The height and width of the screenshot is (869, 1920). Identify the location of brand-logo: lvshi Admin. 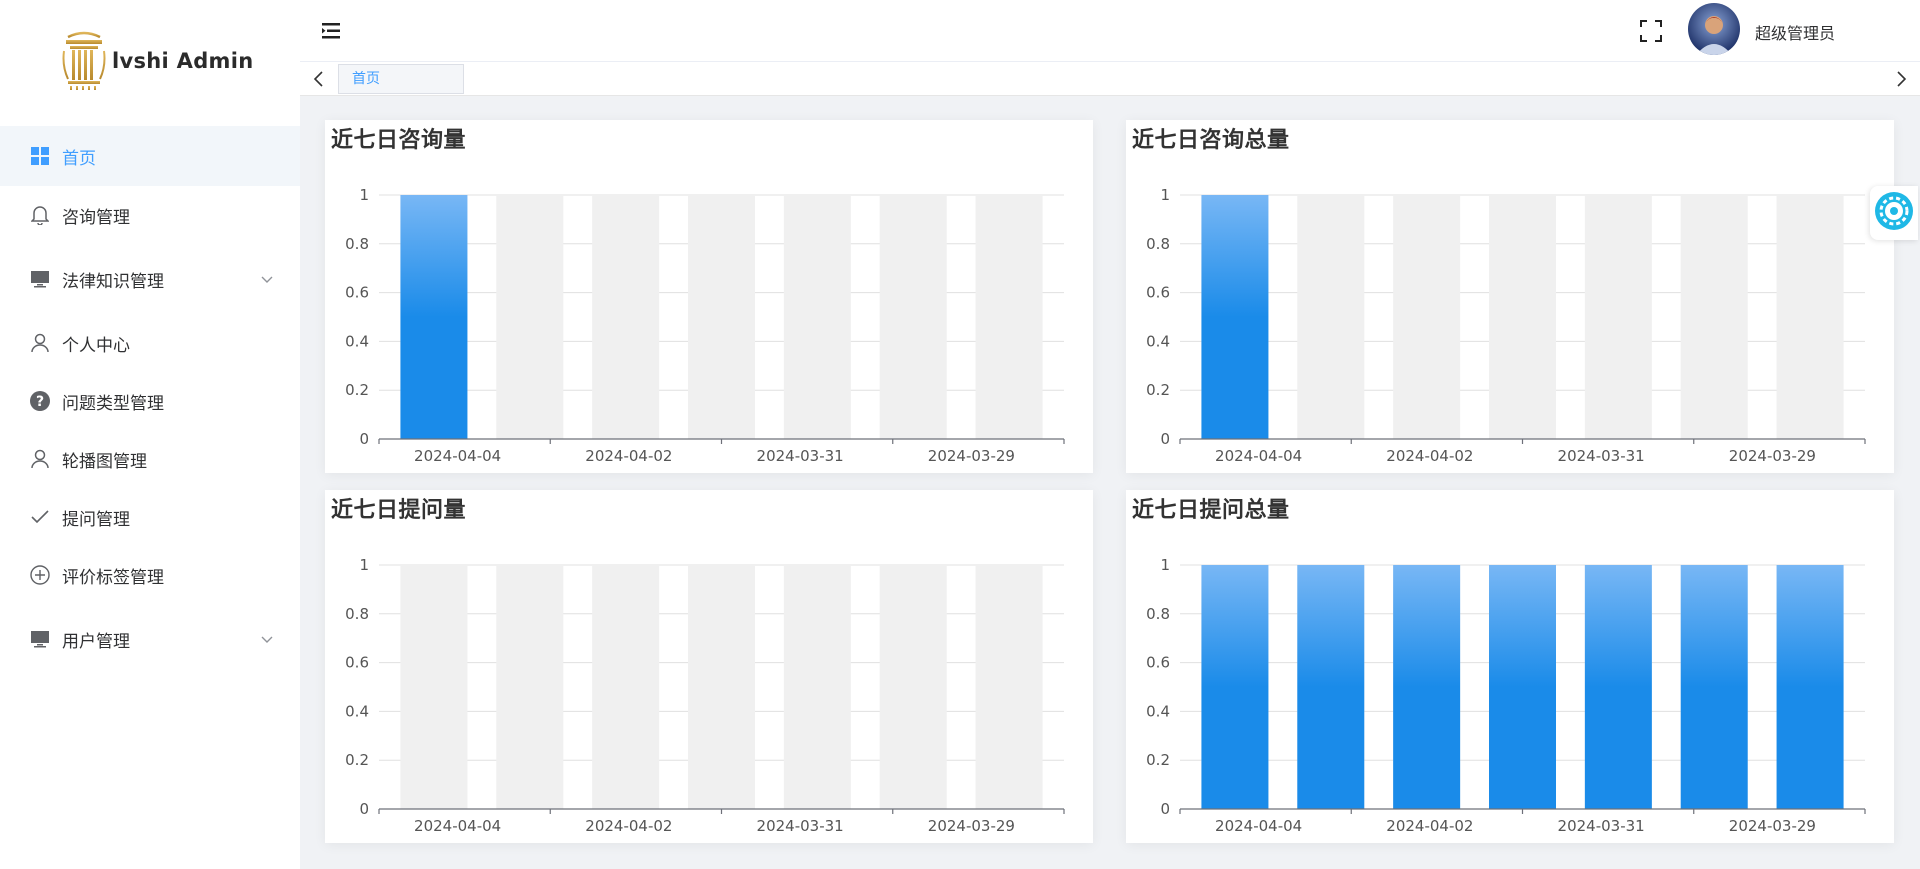
(150, 61).